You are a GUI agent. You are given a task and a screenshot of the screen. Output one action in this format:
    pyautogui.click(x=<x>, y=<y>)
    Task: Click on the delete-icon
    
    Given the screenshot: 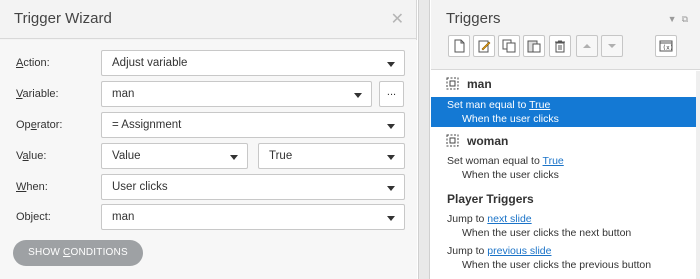 What is the action you would take?
    pyautogui.click(x=560, y=46)
    